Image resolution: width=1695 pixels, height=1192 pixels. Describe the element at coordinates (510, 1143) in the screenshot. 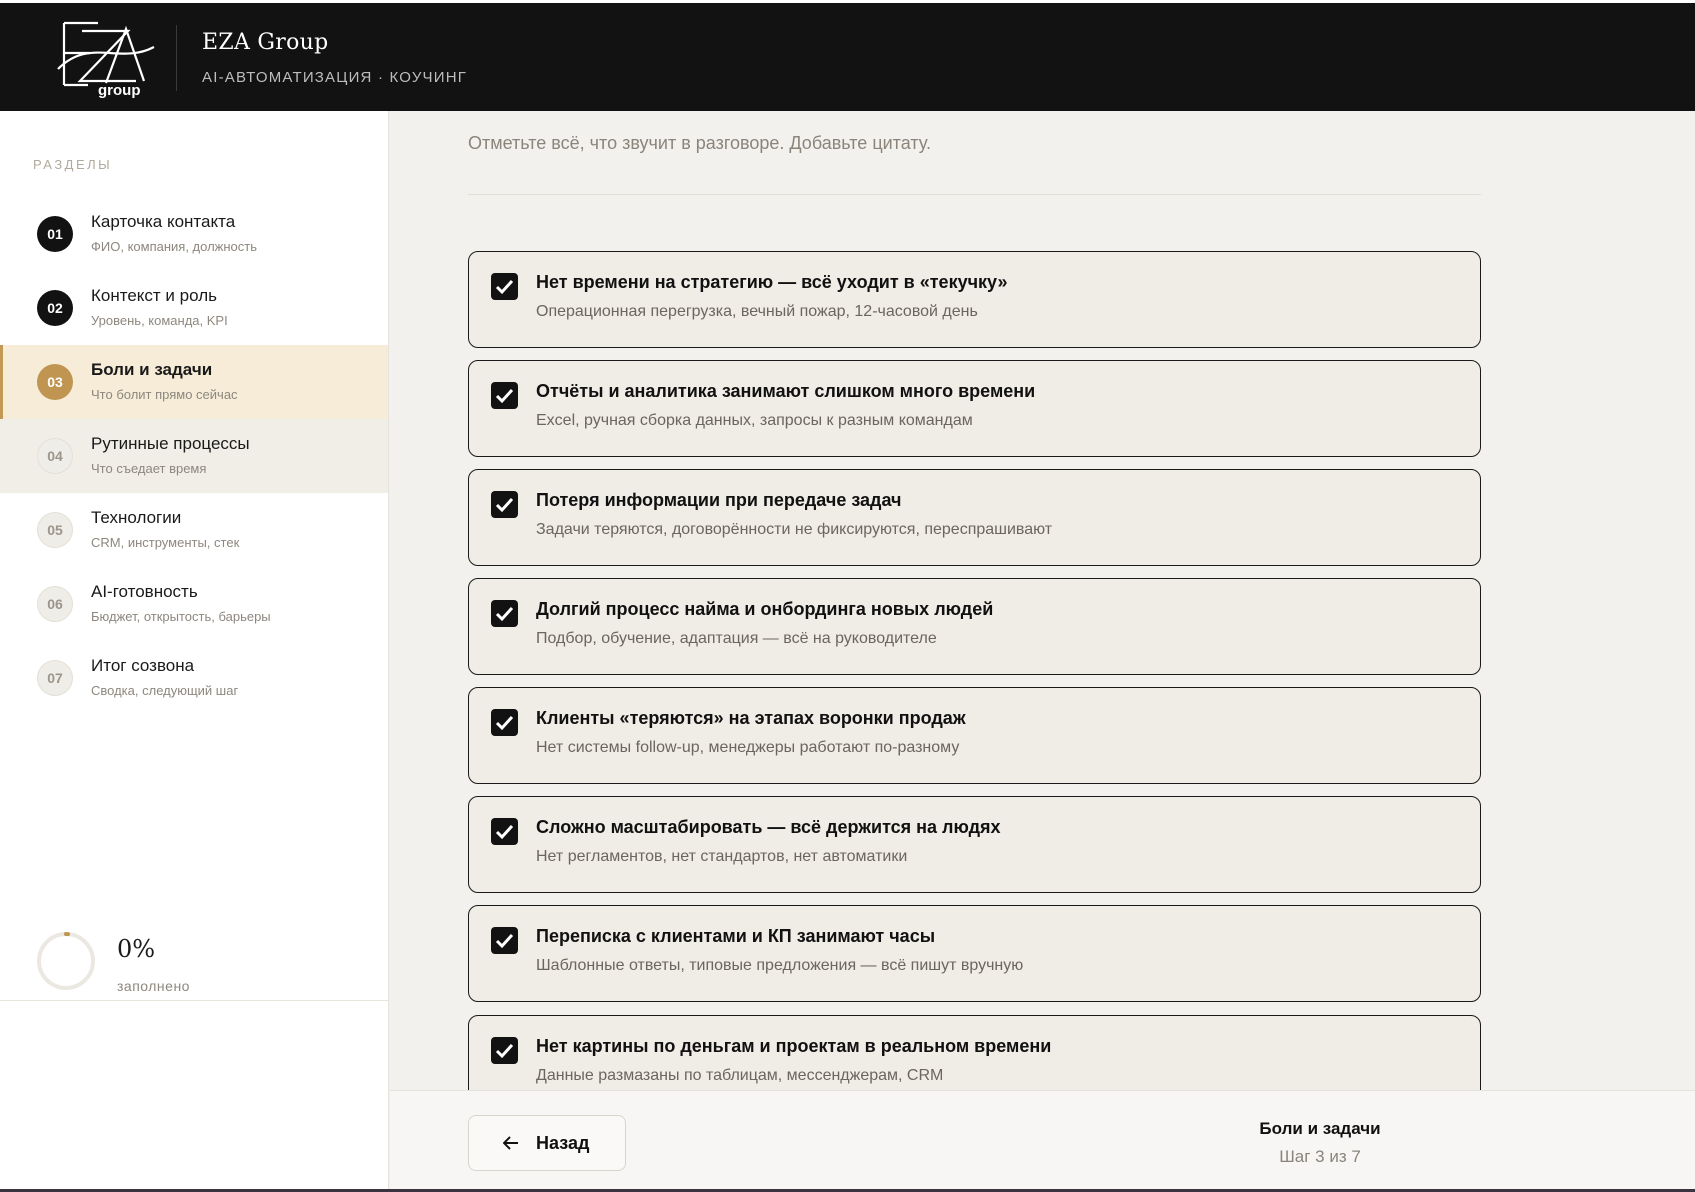

I see `arrow-left-icon` at that location.